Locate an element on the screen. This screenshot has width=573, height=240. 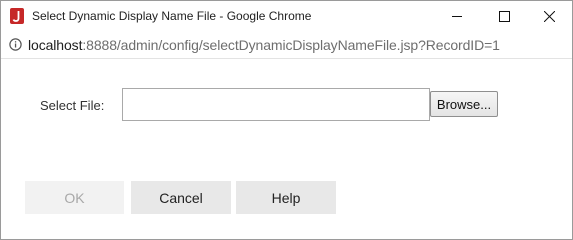
minimize-icon is located at coordinates (456, 16).